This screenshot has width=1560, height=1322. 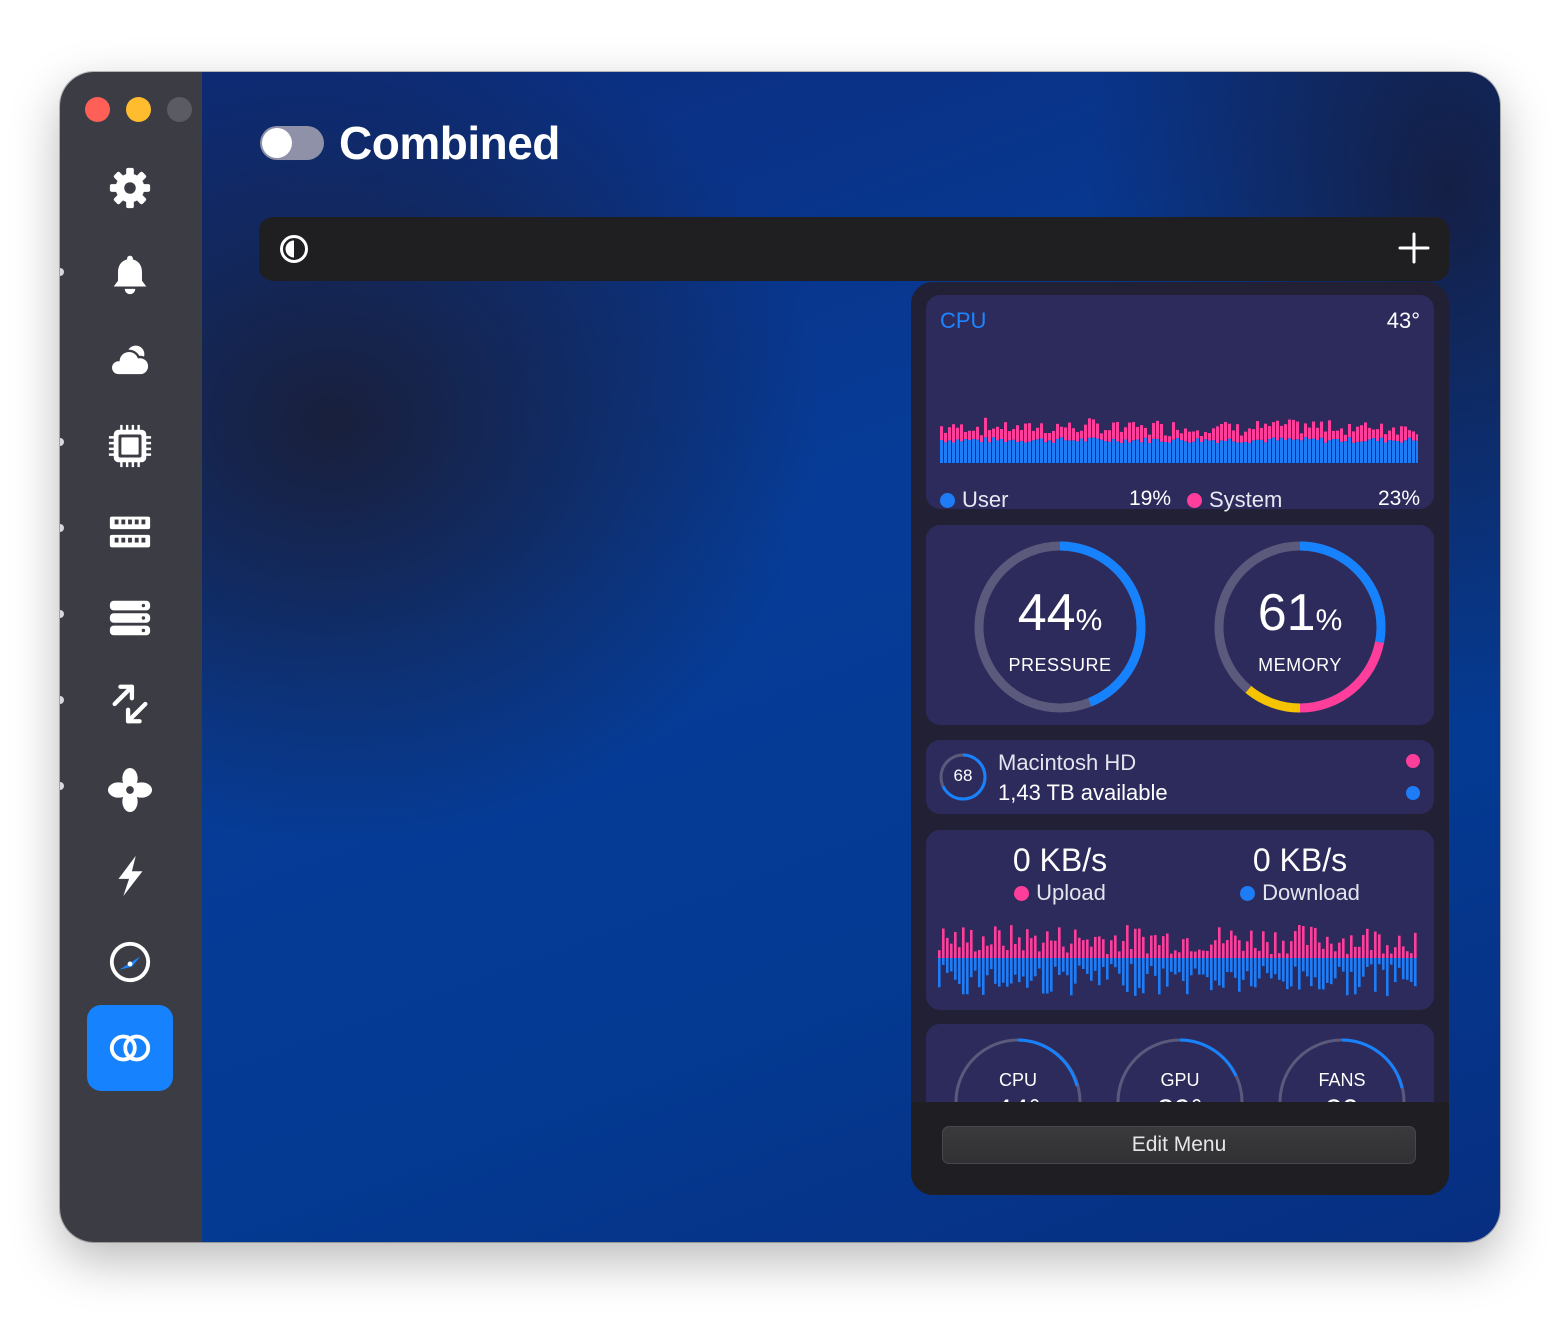 What do you see at coordinates (130, 618) in the screenshot?
I see `sidebar-item-disk` at bounding box center [130, 618].